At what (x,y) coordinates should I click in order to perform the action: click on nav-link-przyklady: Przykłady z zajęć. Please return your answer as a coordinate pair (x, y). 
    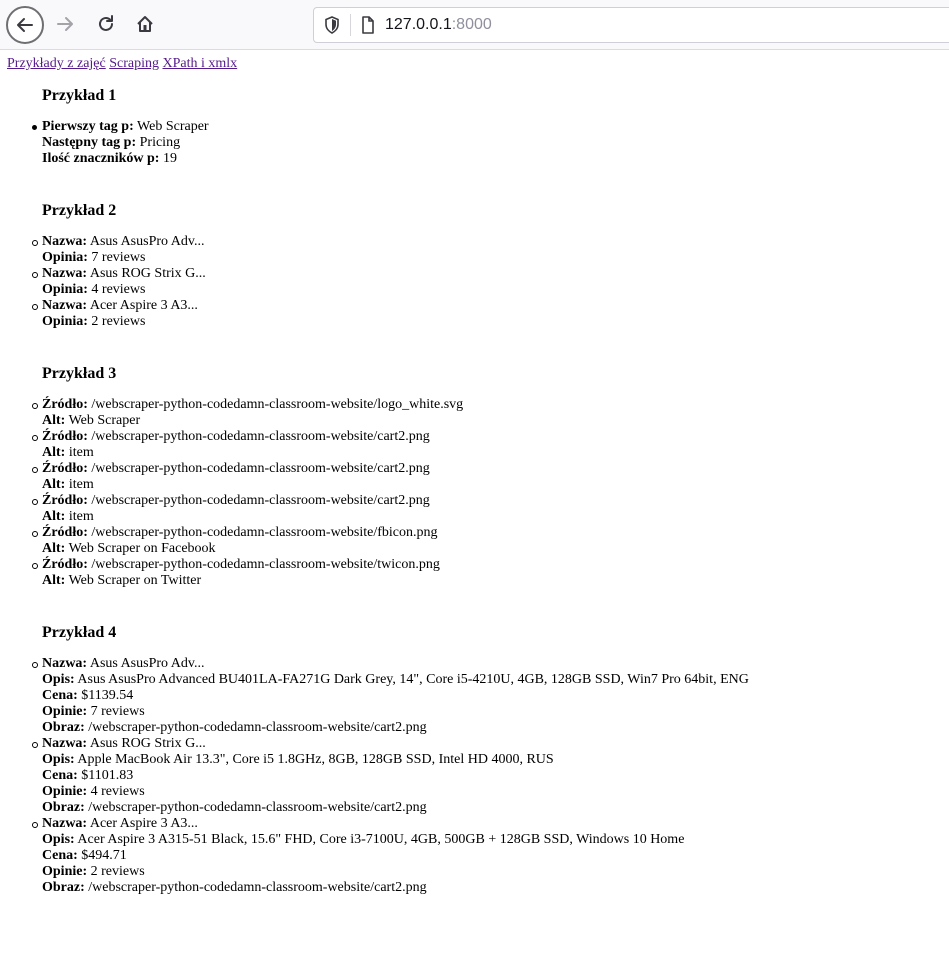
    Looking at the image, I should click on (56, 63).